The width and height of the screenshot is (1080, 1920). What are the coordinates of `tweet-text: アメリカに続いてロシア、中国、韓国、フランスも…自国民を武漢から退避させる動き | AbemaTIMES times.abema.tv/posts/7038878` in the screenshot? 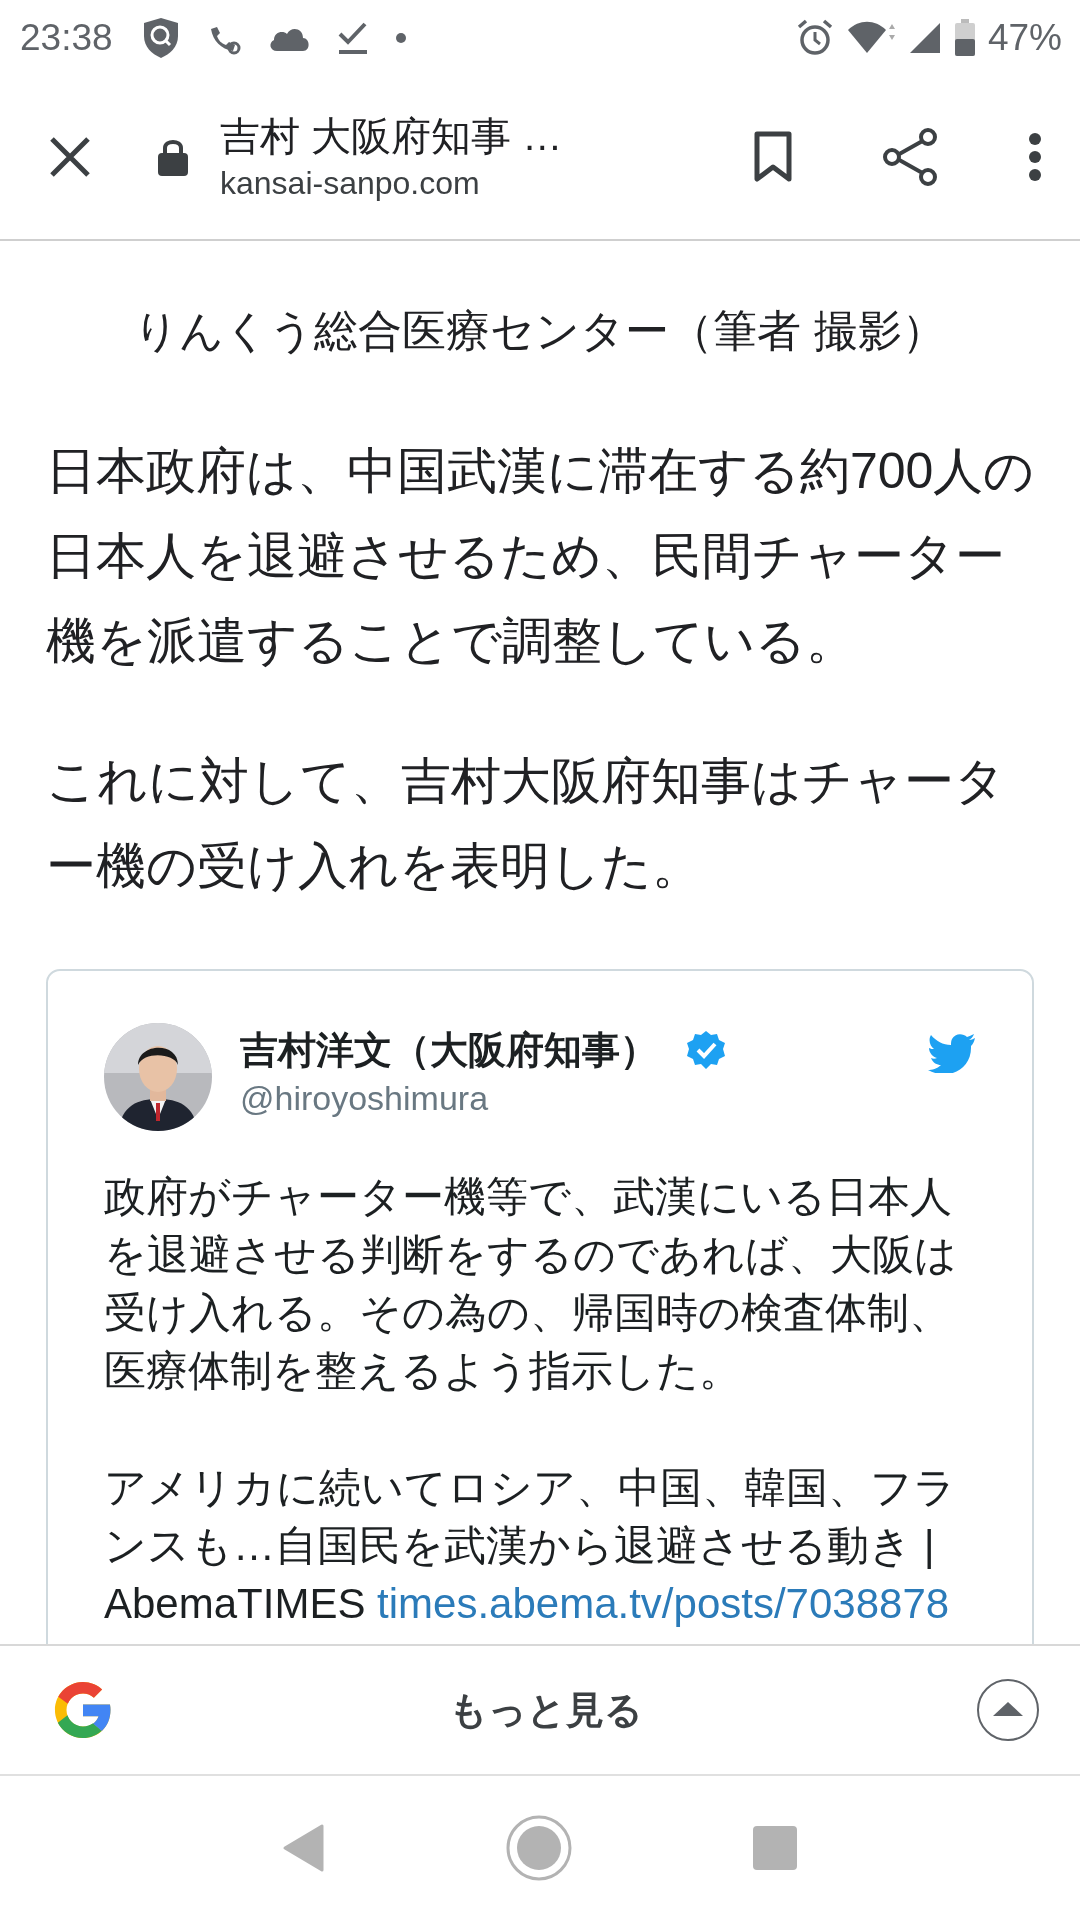 It's located at (530, 1546).